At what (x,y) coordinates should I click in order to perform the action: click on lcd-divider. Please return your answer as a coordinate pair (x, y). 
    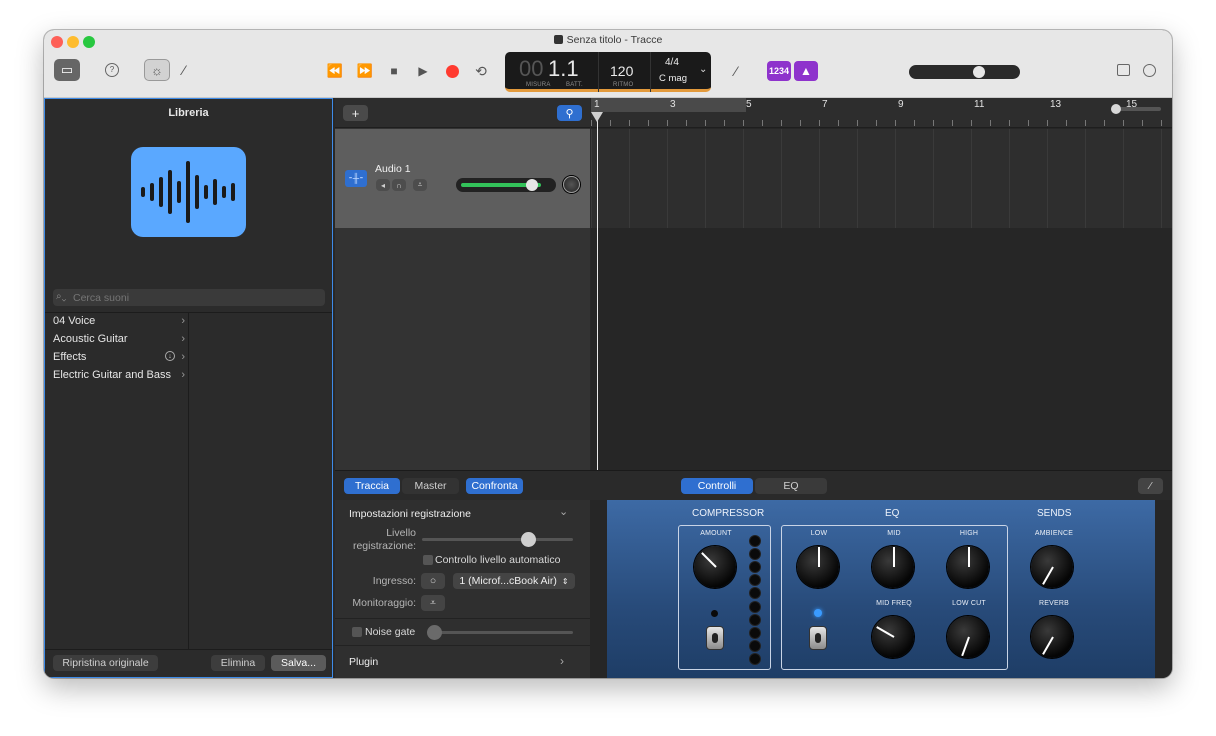
    Looking at the image, I should click on (650, 72).